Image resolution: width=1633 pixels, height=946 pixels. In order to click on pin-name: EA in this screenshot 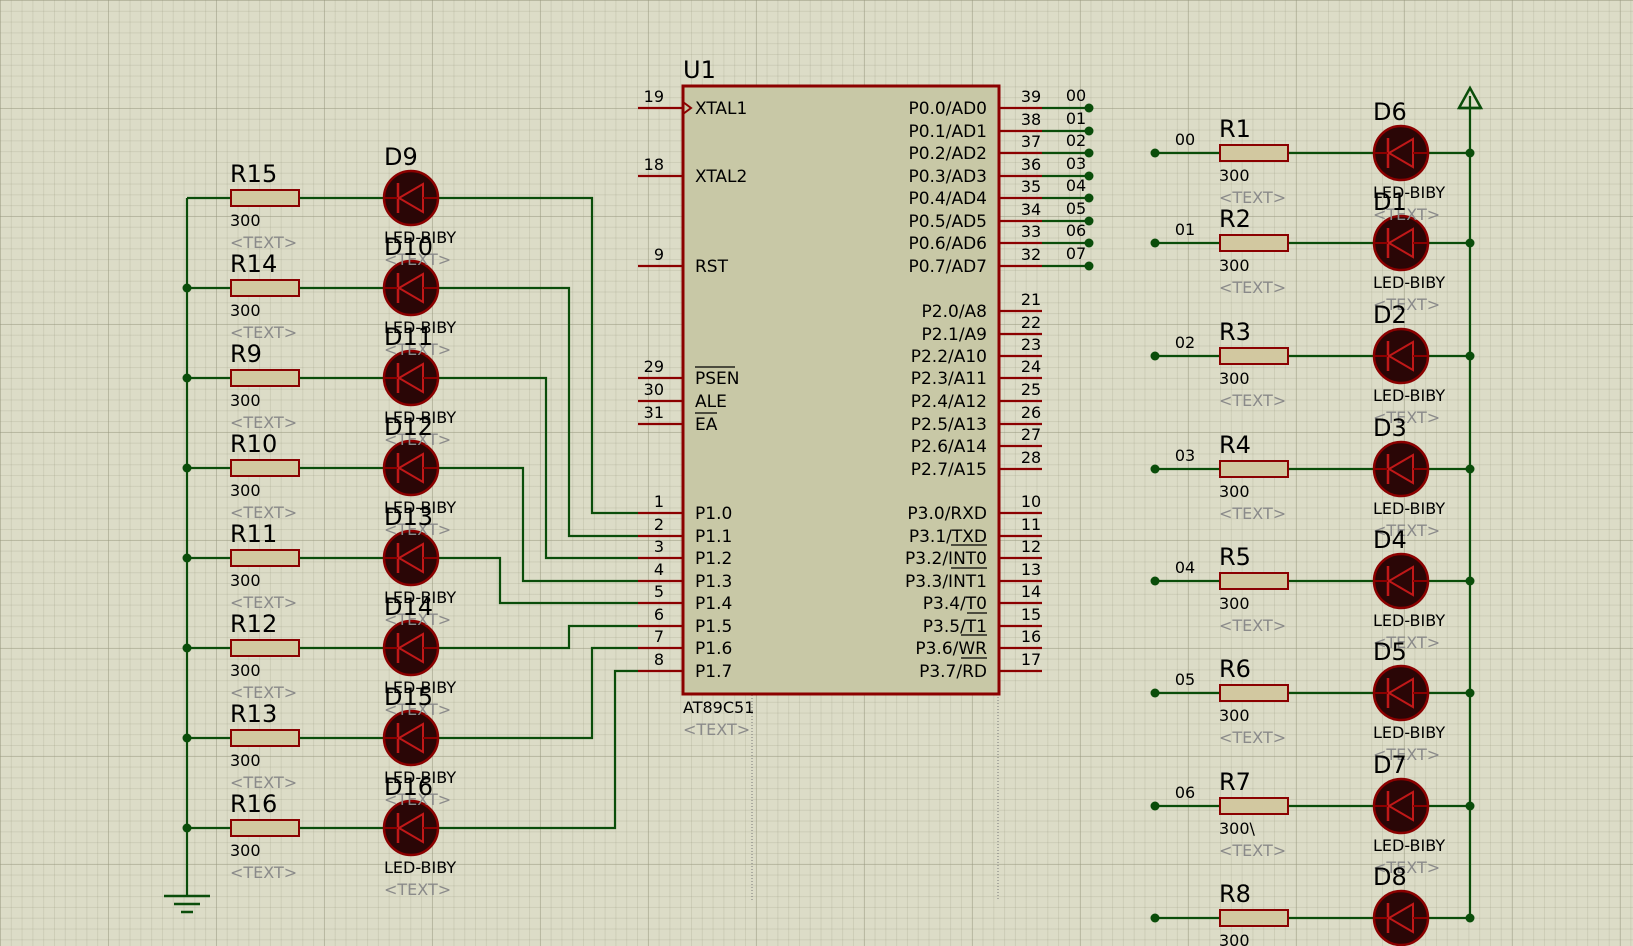, I will do `click(706, 425)`.